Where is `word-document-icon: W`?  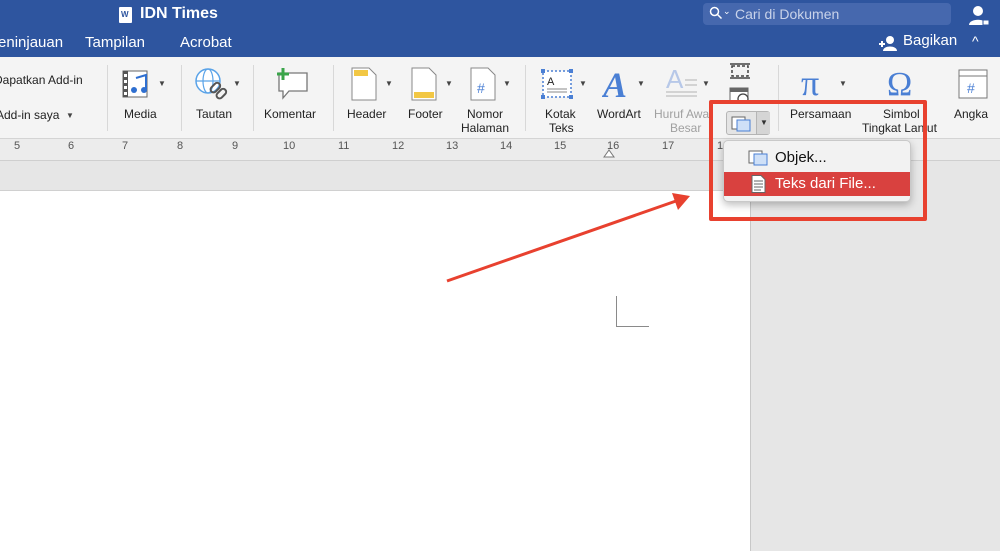
word-document-icon: W is located at coordinates (125, 15).